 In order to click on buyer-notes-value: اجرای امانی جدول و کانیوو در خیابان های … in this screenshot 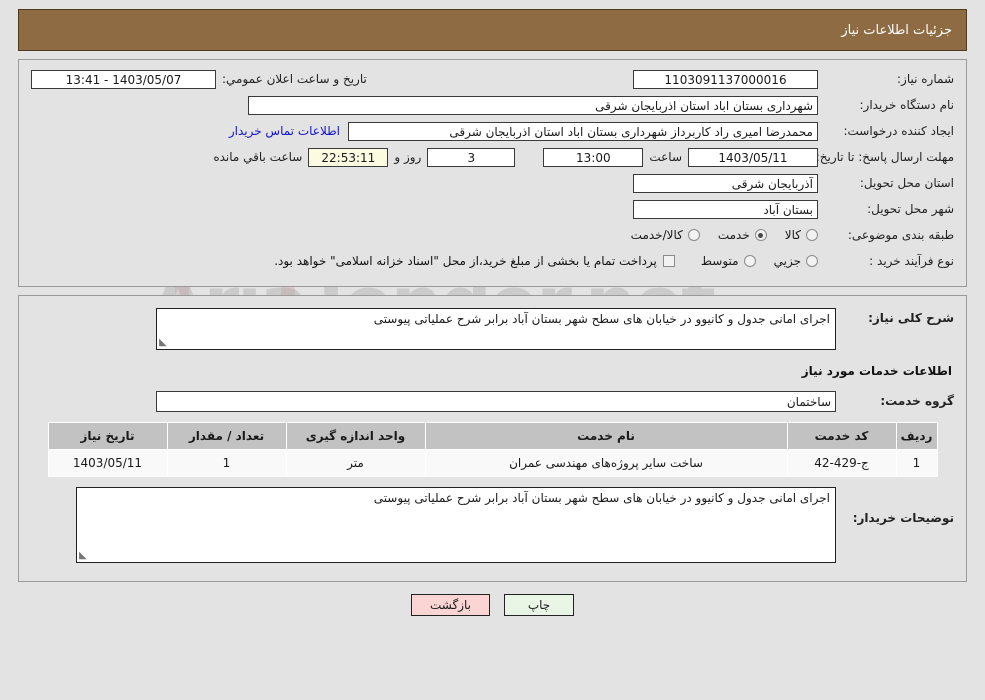, I will do `click(601, 498)`.